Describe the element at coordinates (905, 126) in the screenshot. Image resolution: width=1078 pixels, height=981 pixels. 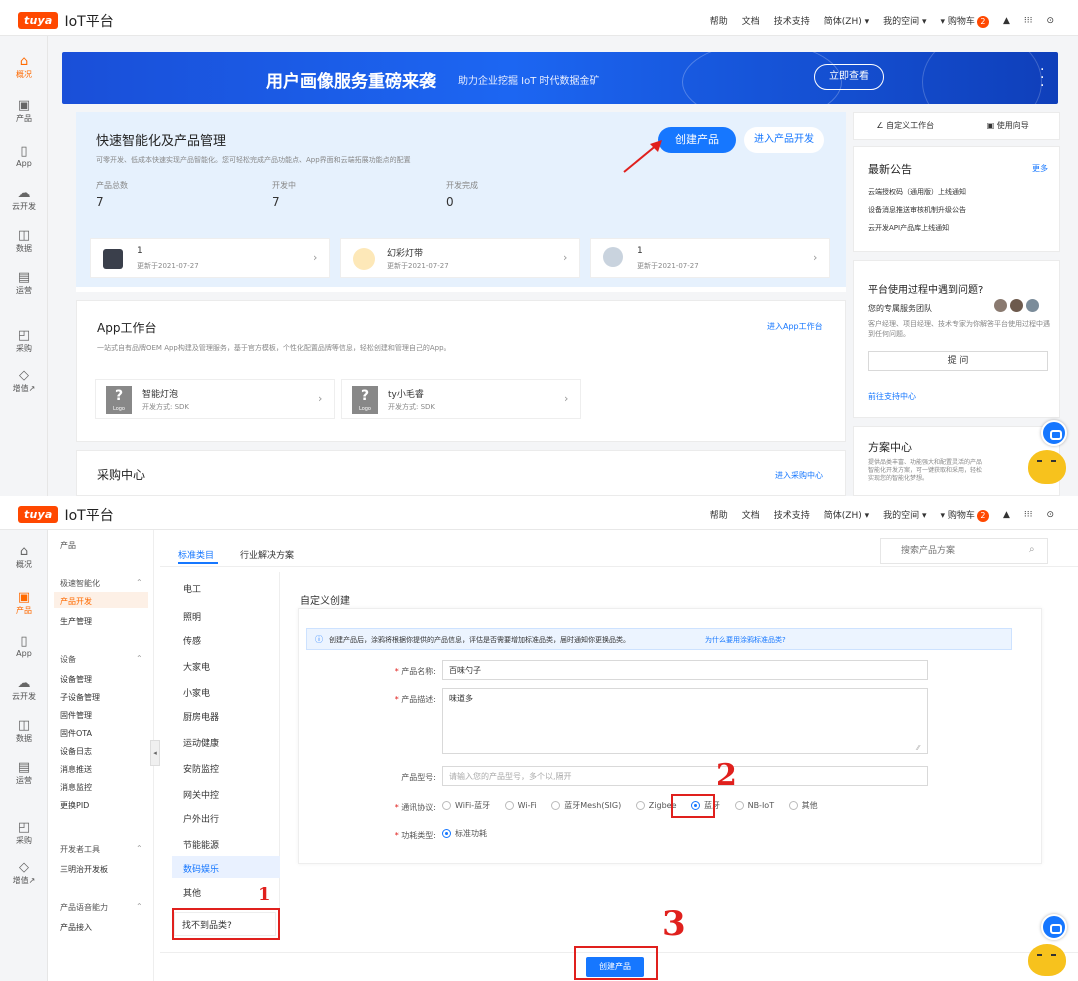
I see `custom-workbench-button: ∠ 自定义工作台` at that location.